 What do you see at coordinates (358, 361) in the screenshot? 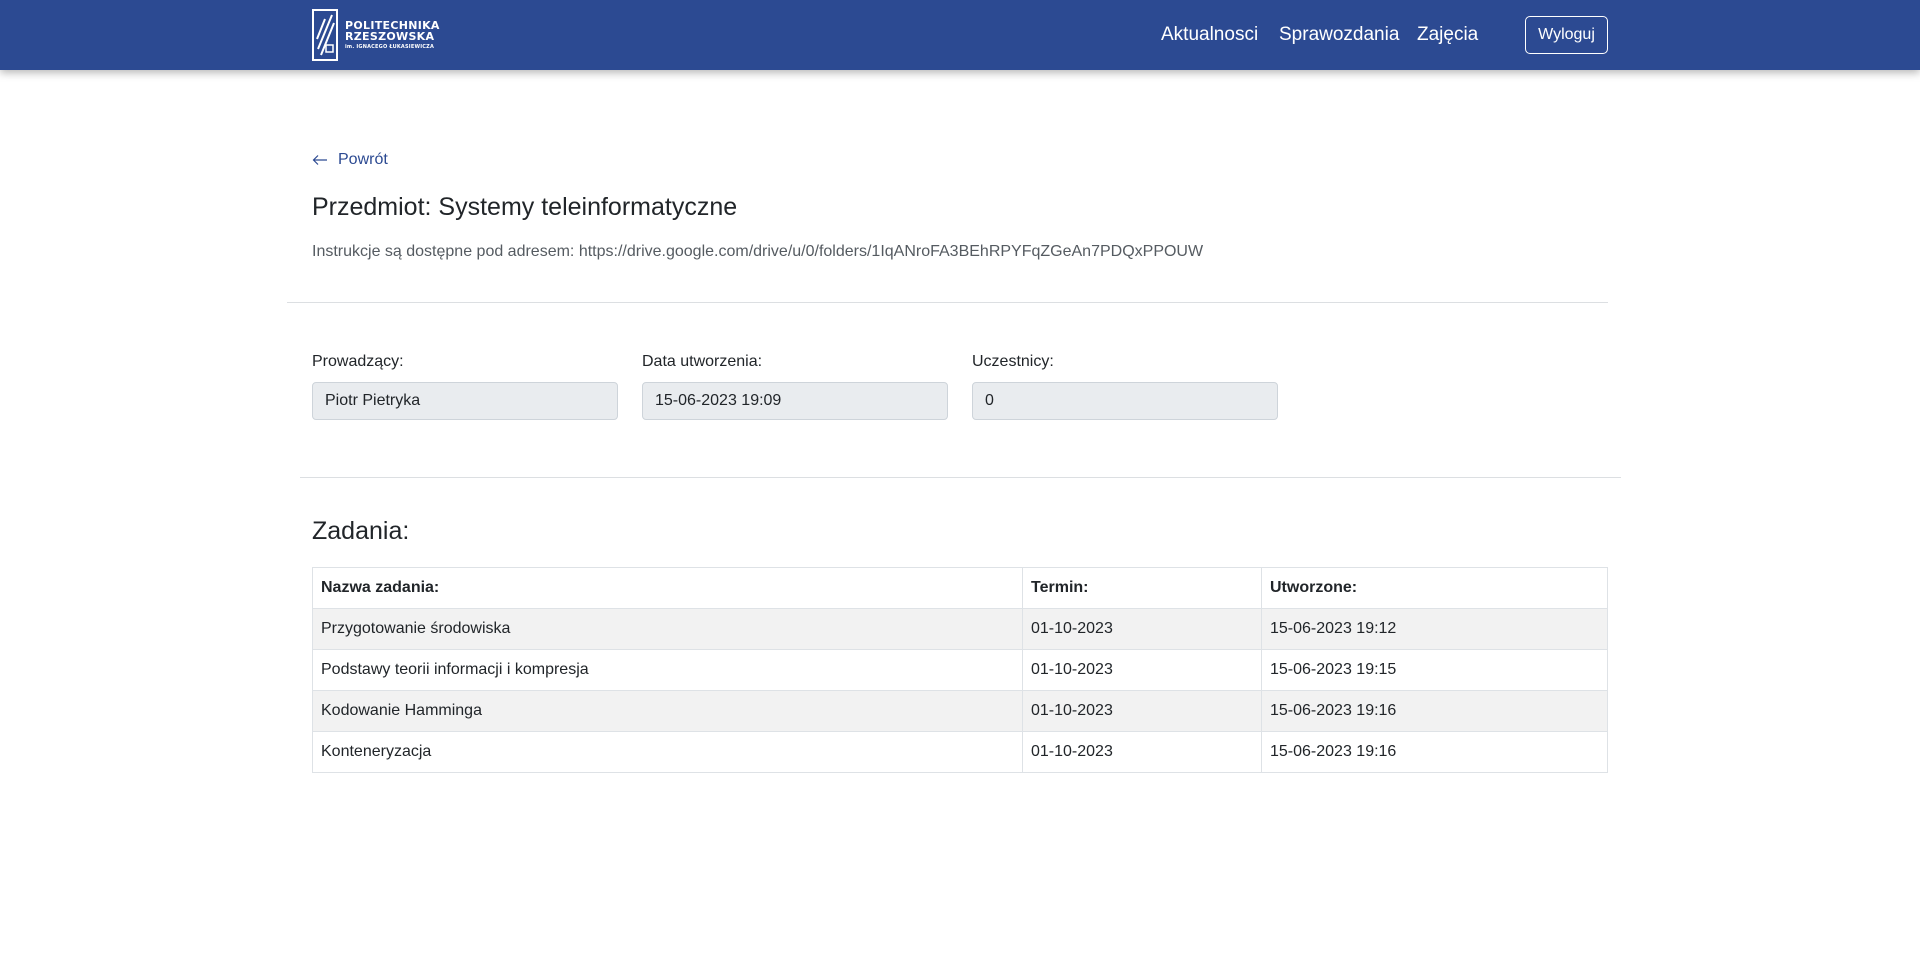
I see `teacher-label: Prowadzący:` at bounding box center [358, 361].